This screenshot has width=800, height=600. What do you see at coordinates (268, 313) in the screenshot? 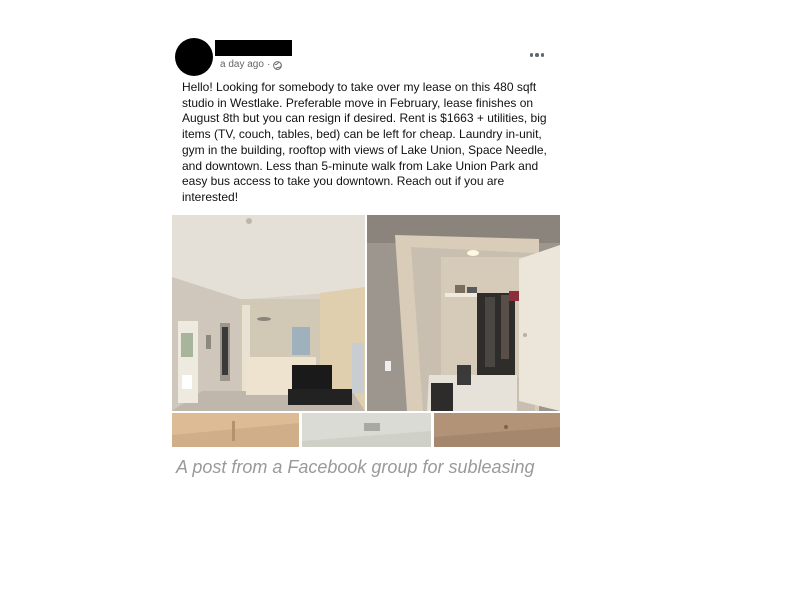
I see `photo-living-room` at bounding box center [268, 313].